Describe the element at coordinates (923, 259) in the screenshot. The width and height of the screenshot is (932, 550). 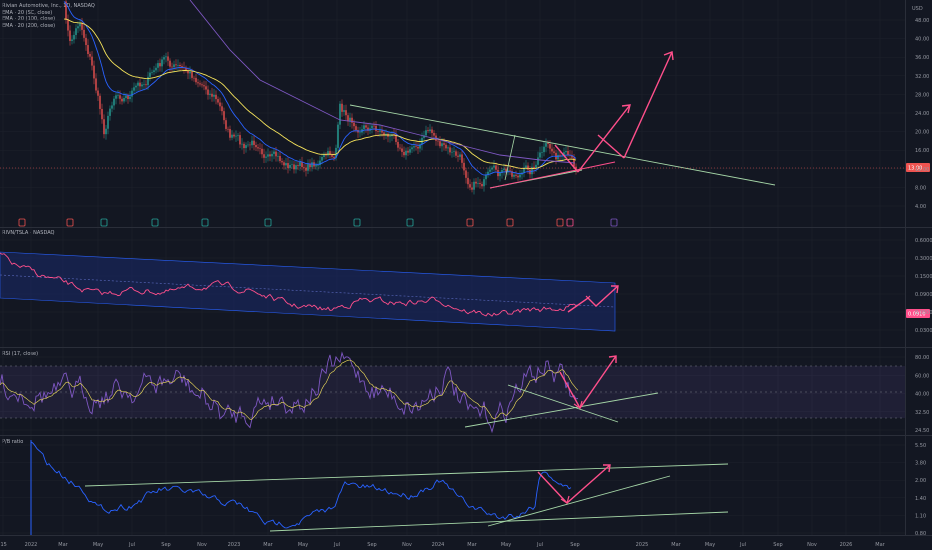
I see `ratio-tick-label: 0.3000` at that location.